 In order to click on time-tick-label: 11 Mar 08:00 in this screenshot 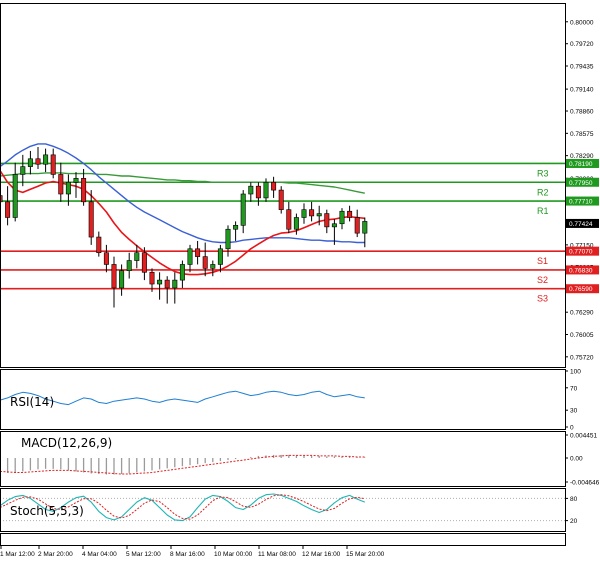, I will do `click(277, 554)`.